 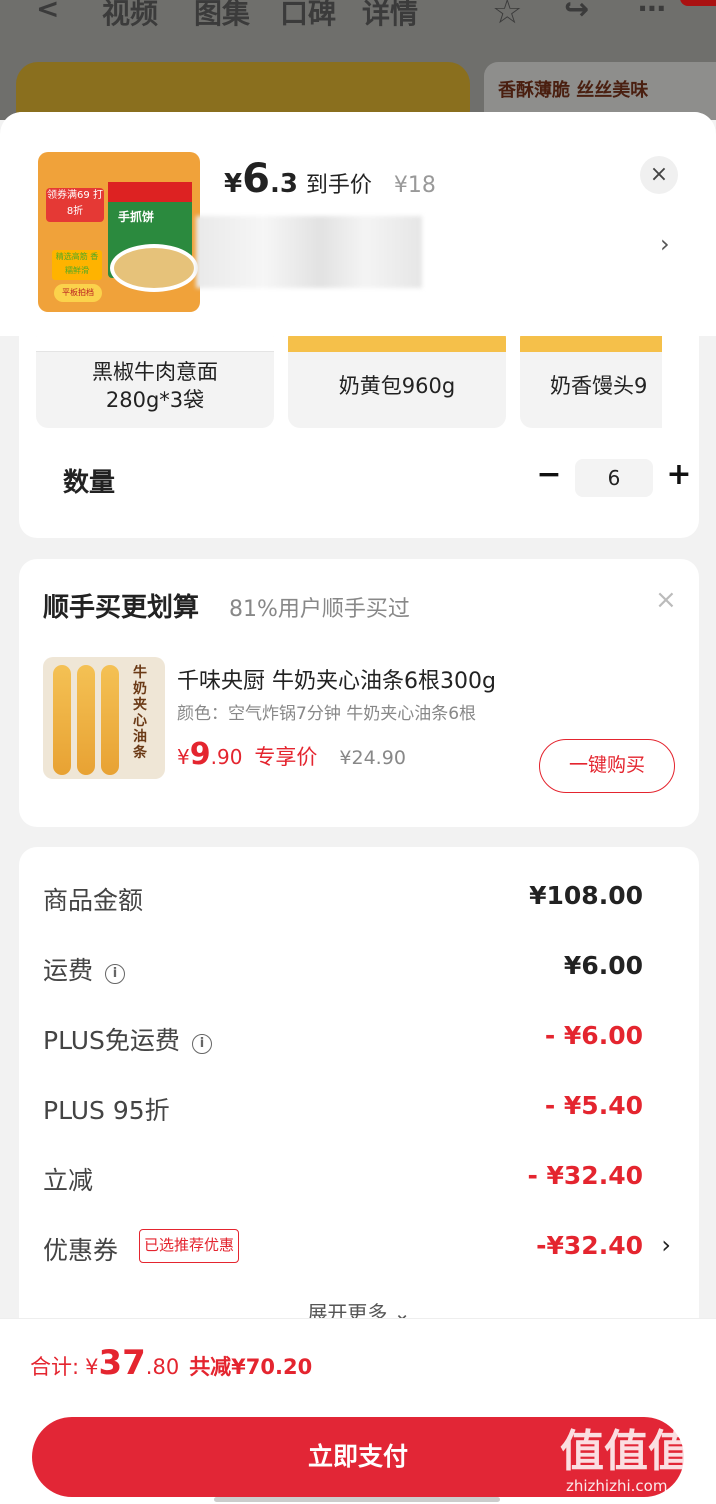 I want to click on blurred-spec-text, so click(x=309, y=252).